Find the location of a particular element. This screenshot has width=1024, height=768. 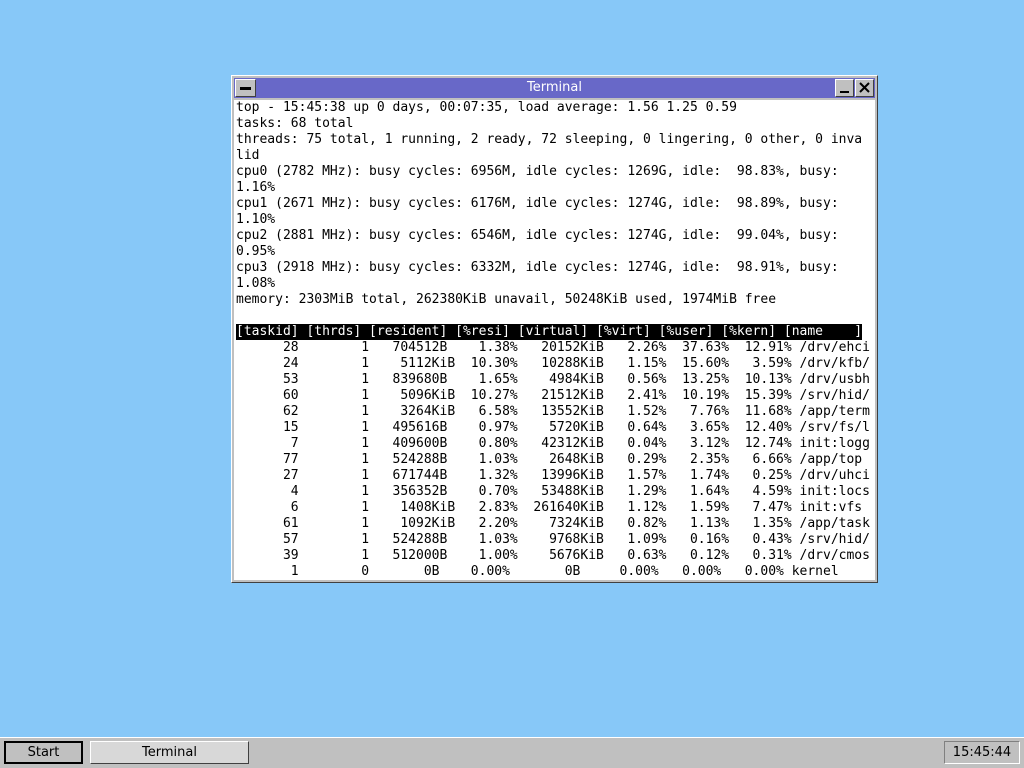

task-row: 1 0 0B 0.00% 0B 0.00% 0.00% 0.00% kernel is located at coordinates (537, 571).